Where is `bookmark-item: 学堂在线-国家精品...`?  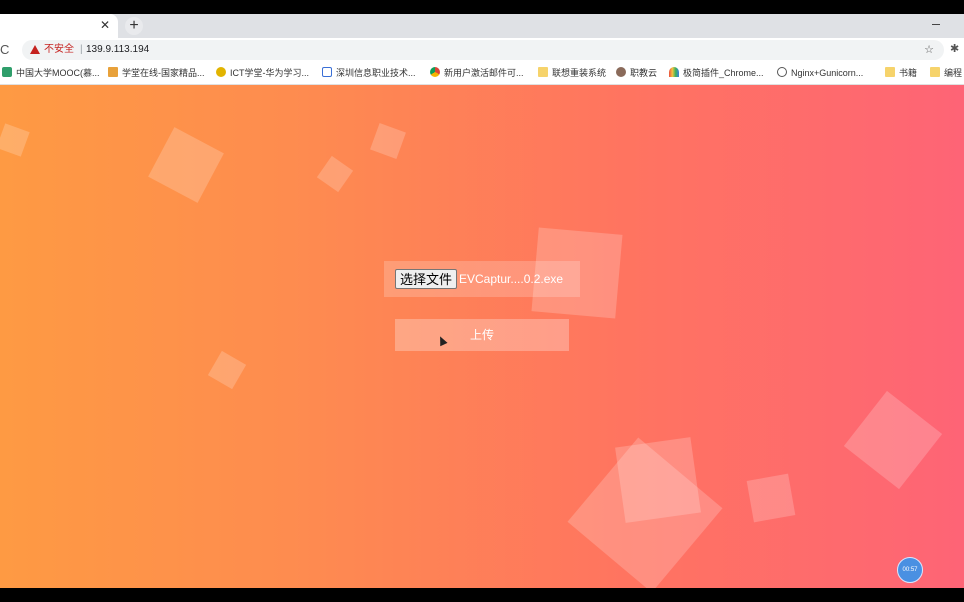
bookmark-item: 学堂在线-国家精品... is located at coordinates (156, 73).